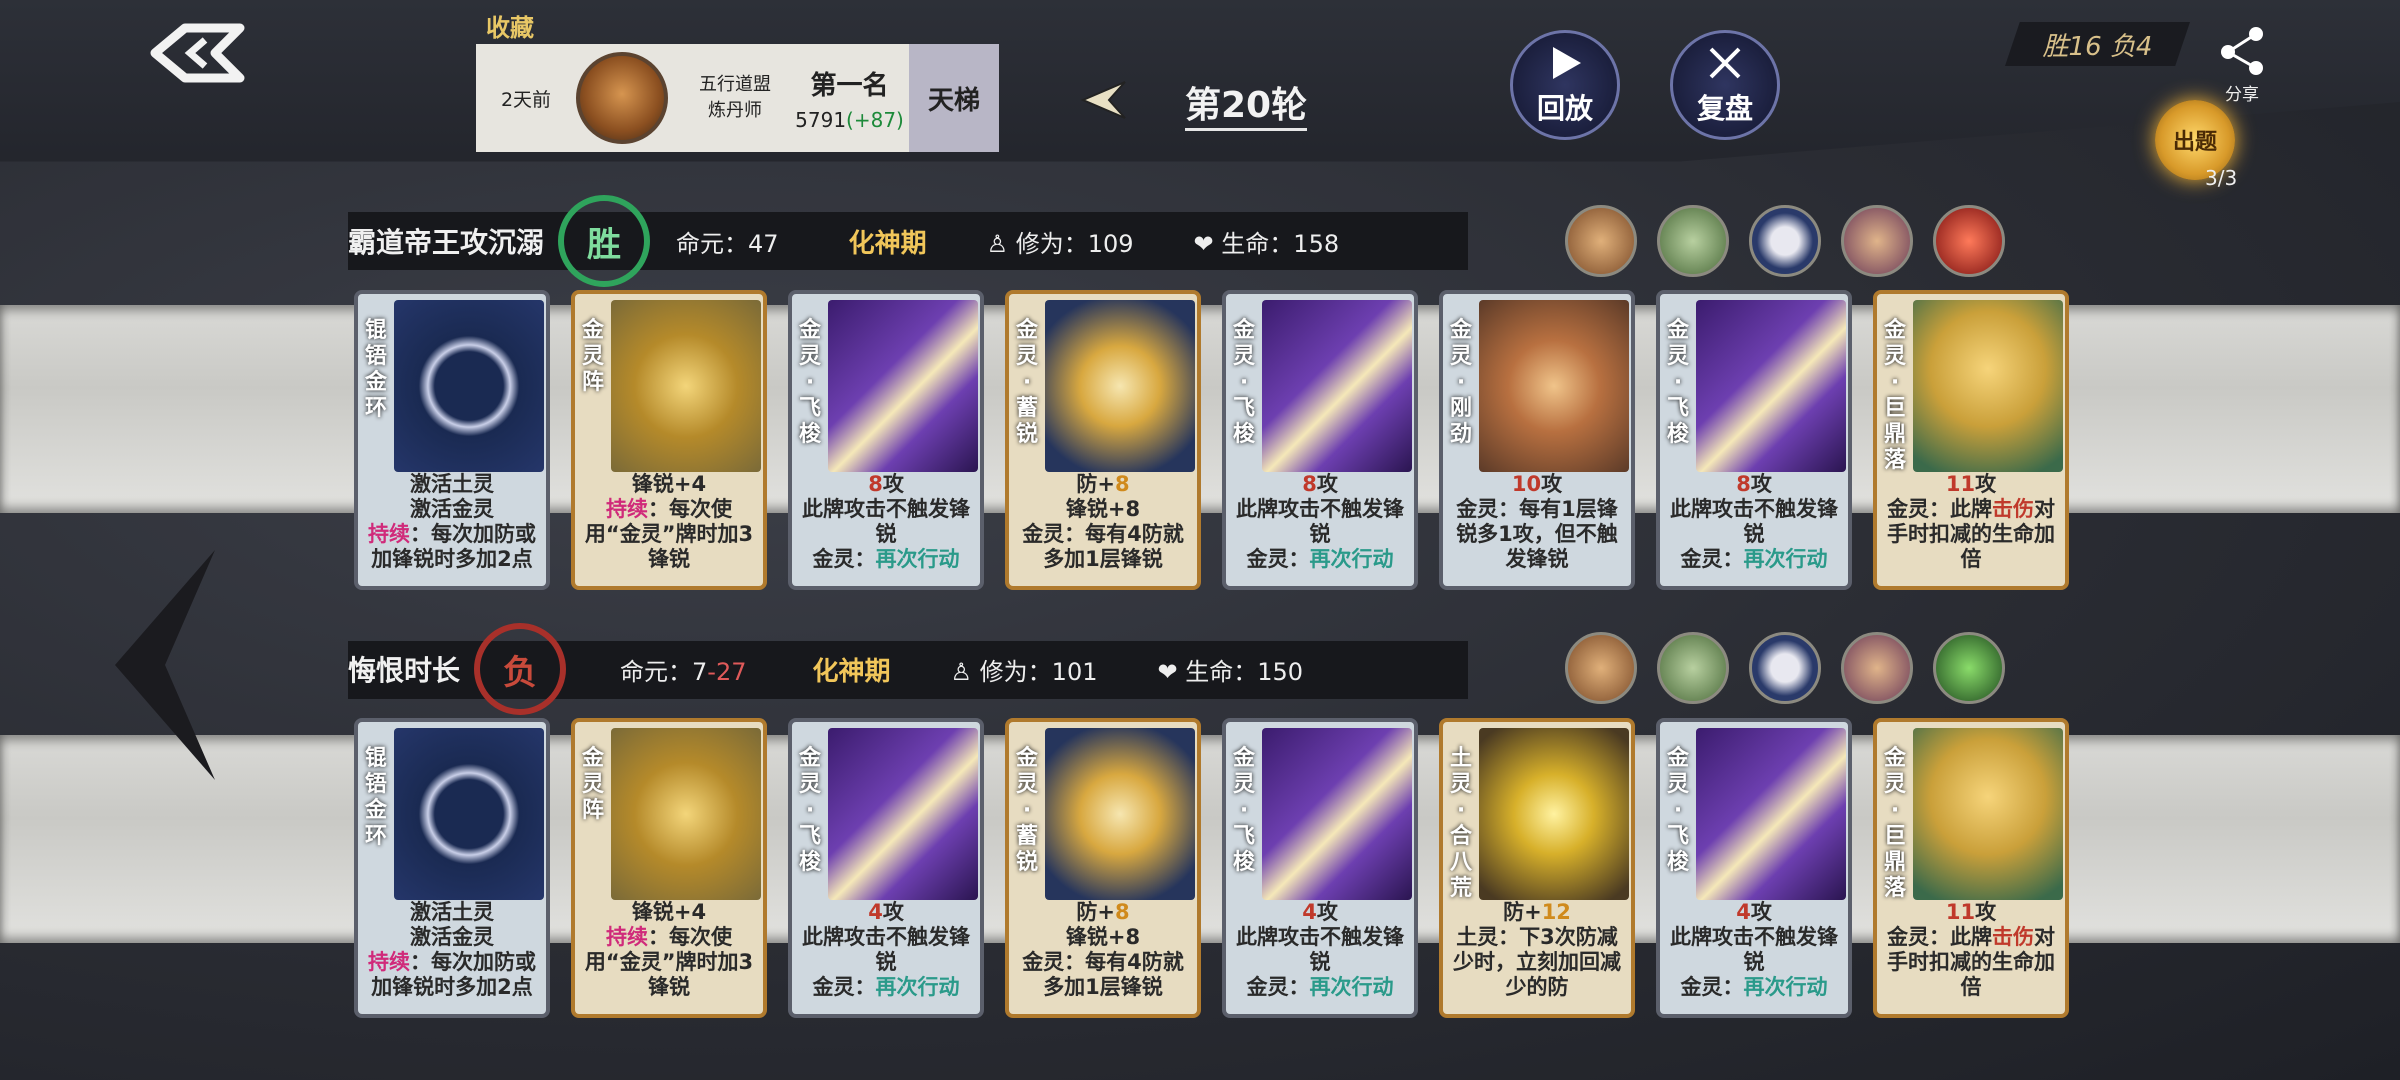 Image resolution: width=2400 pixels, height=1080 pixels. Describe the element at coordinates (735, 98) in the screenshot. I see `record-guild: 五行道盟 炼丹师` at that location.